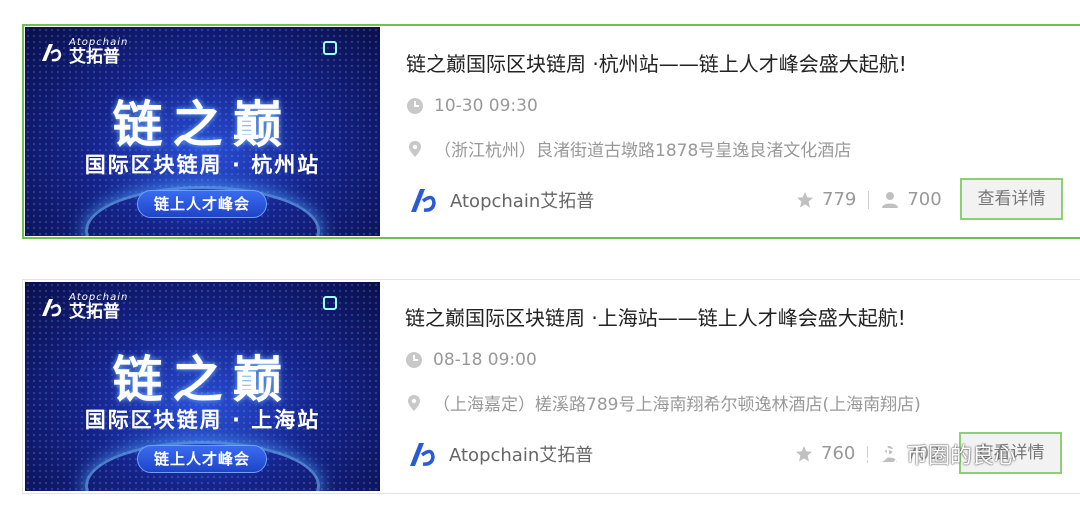 The image size is (1080, 510). What do you see at coordinates (643, 151) in the screenshot?
I see `event-location: （浙江杭州）良渚街道古墩路1878号皇逸良渚文化酒店` at bounding box center [643, 151].